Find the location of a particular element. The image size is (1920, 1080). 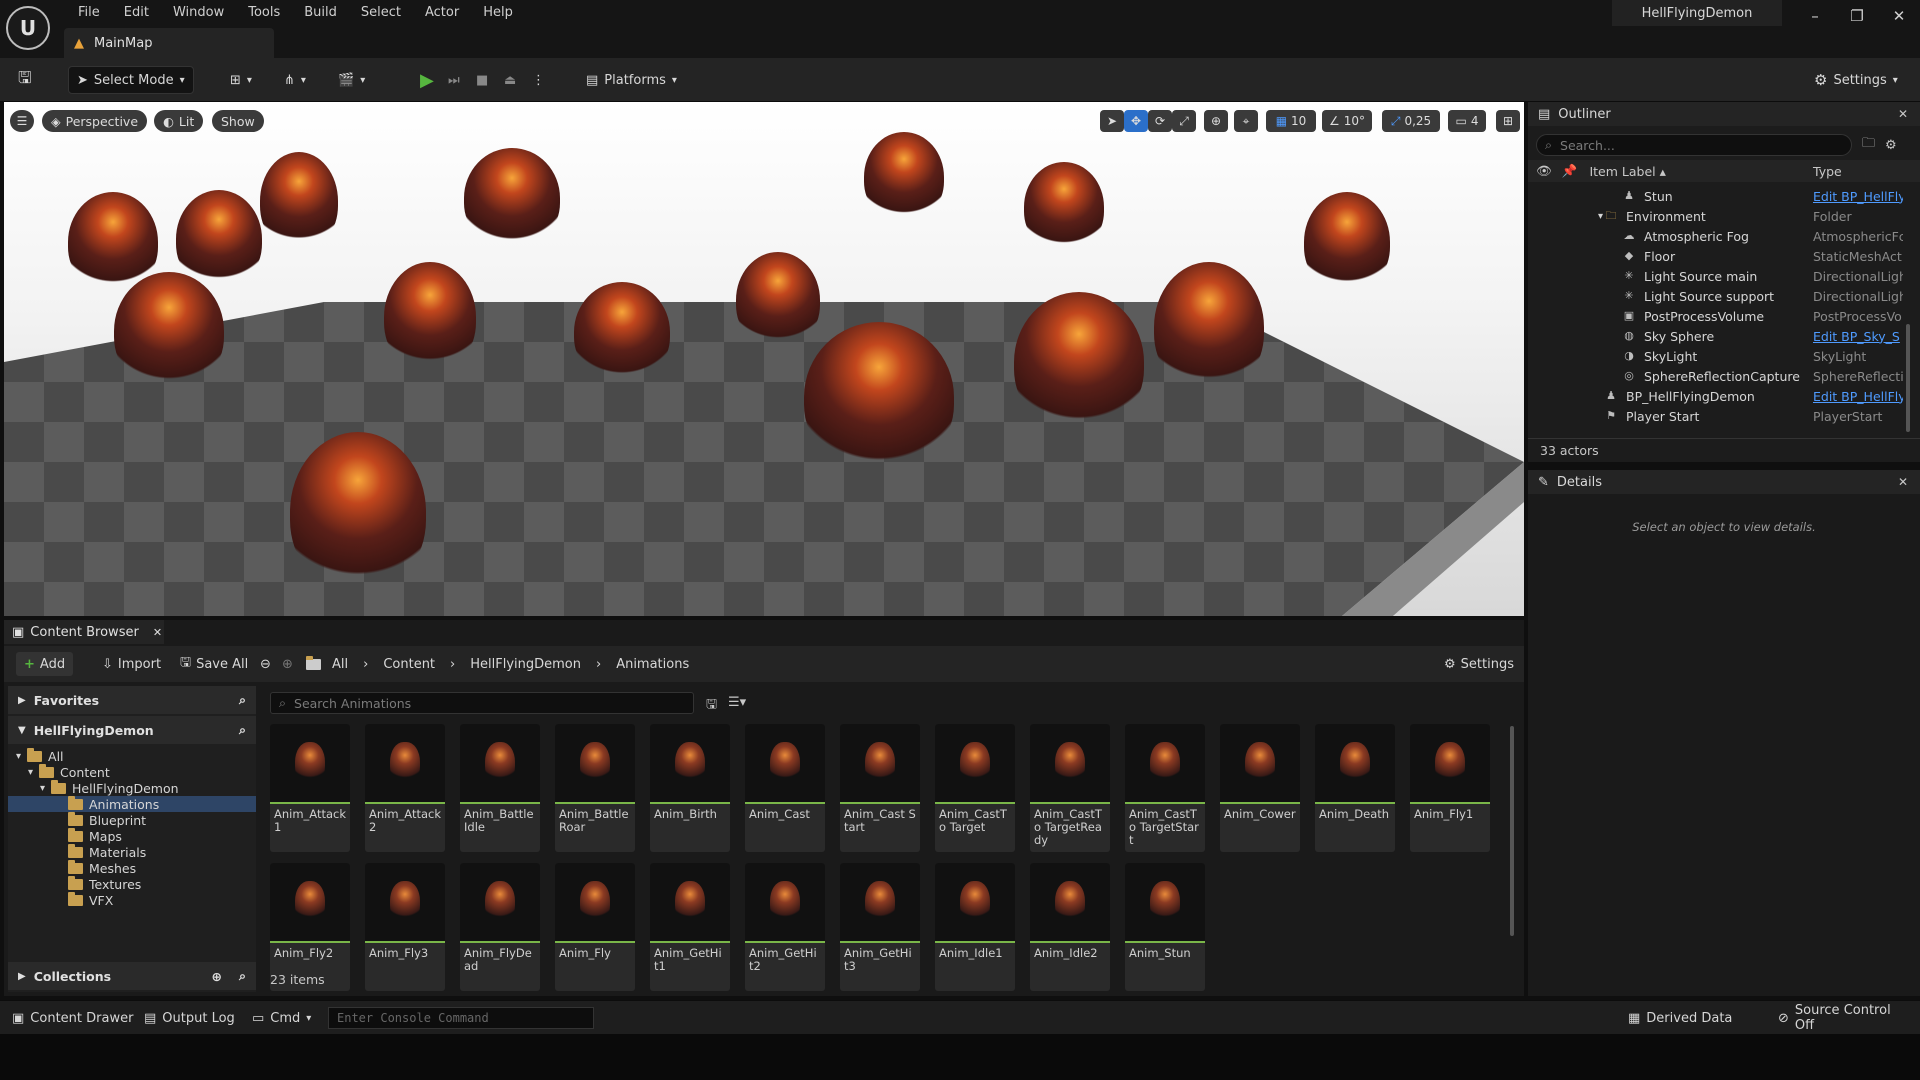

add-actor-button: ⊞ ▾ is located at coordinates (241, 80).